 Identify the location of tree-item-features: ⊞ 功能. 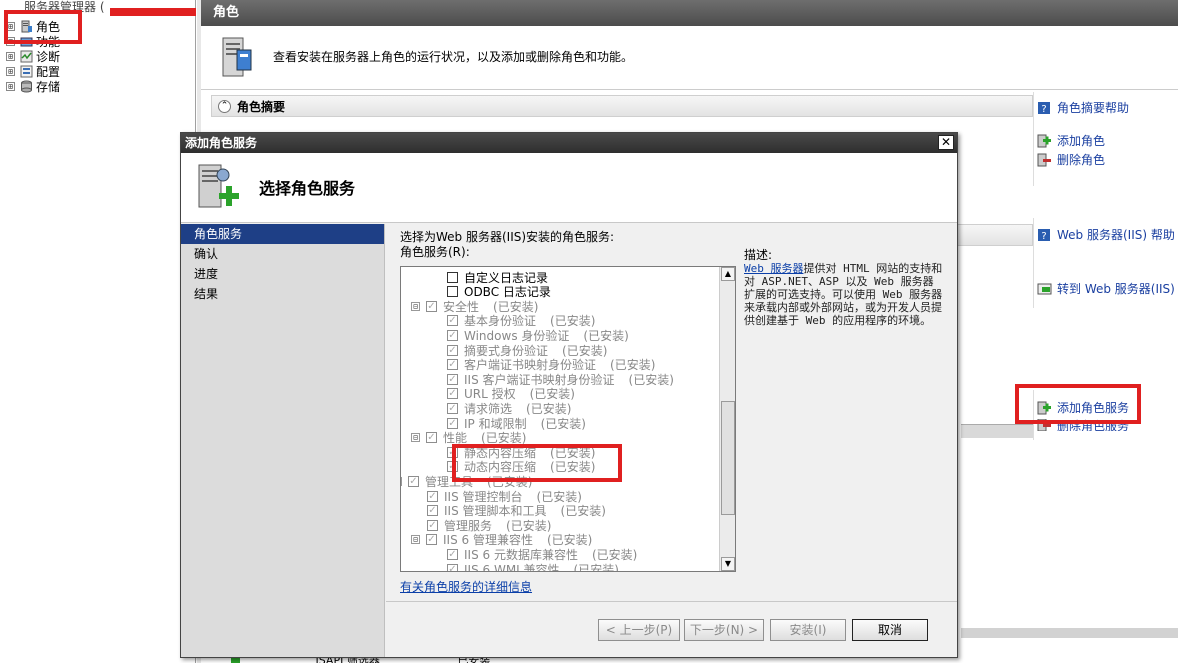
(33, 41).